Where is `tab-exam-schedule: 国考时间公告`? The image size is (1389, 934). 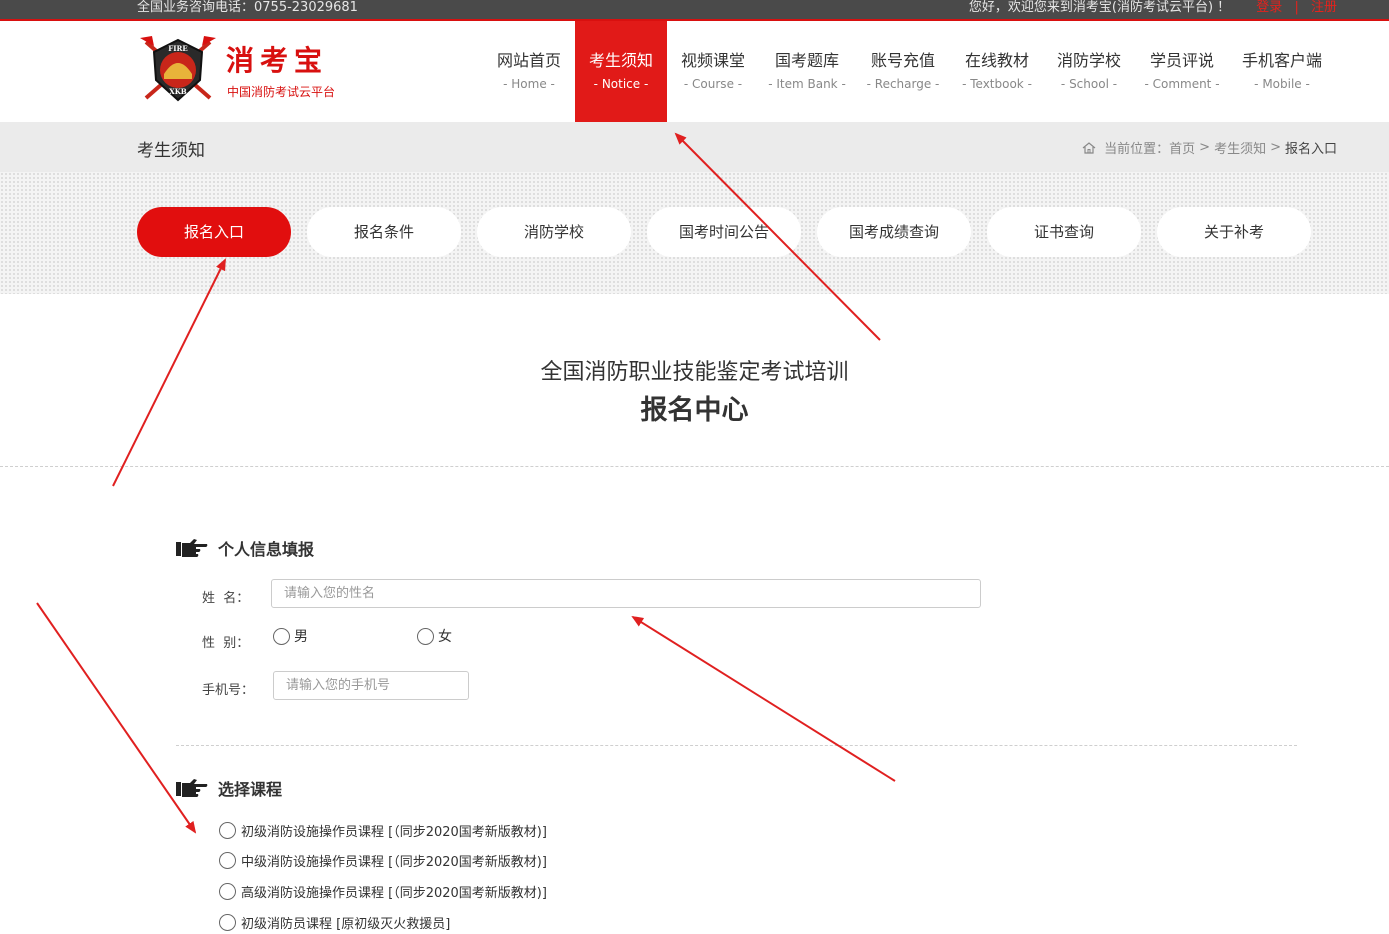 tab-exam-schedule: 国考时间公告 is located at coordinates (724, 232).